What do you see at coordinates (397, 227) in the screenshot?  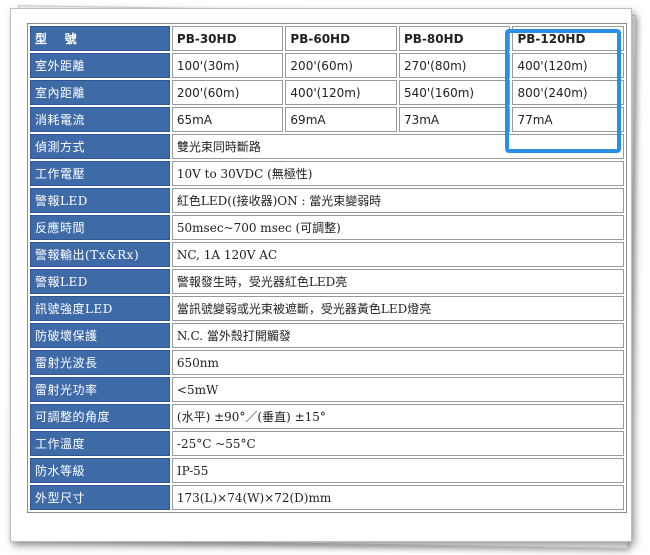 I see `spec-value: 50msec~700 msec (可調整)` at bounding box center [397, 227].